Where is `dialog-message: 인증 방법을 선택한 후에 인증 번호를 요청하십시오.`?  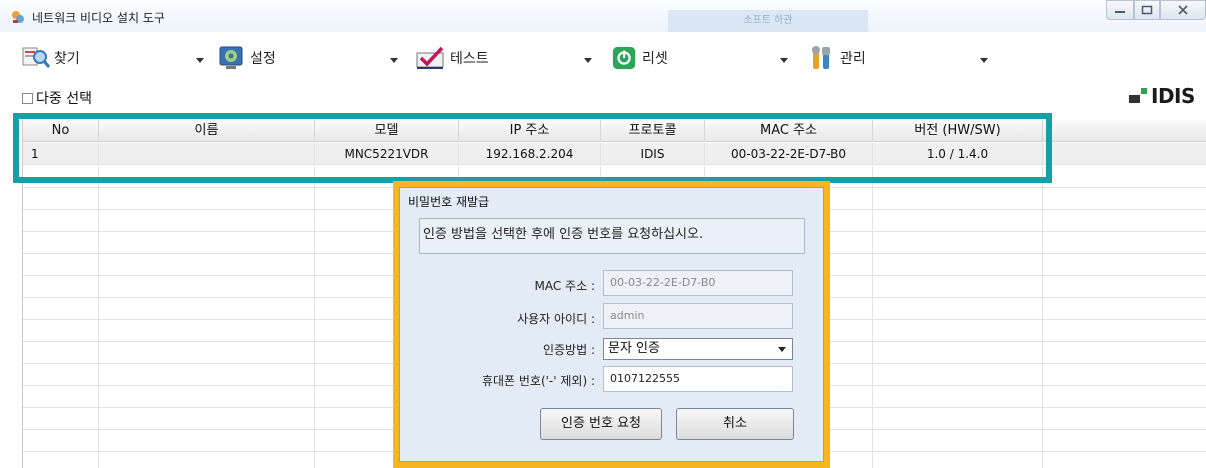 dialog-message: 인증 방법을 선택한 후에 인증 번호를 요청하십시오. is located at coordinates (563, 234).